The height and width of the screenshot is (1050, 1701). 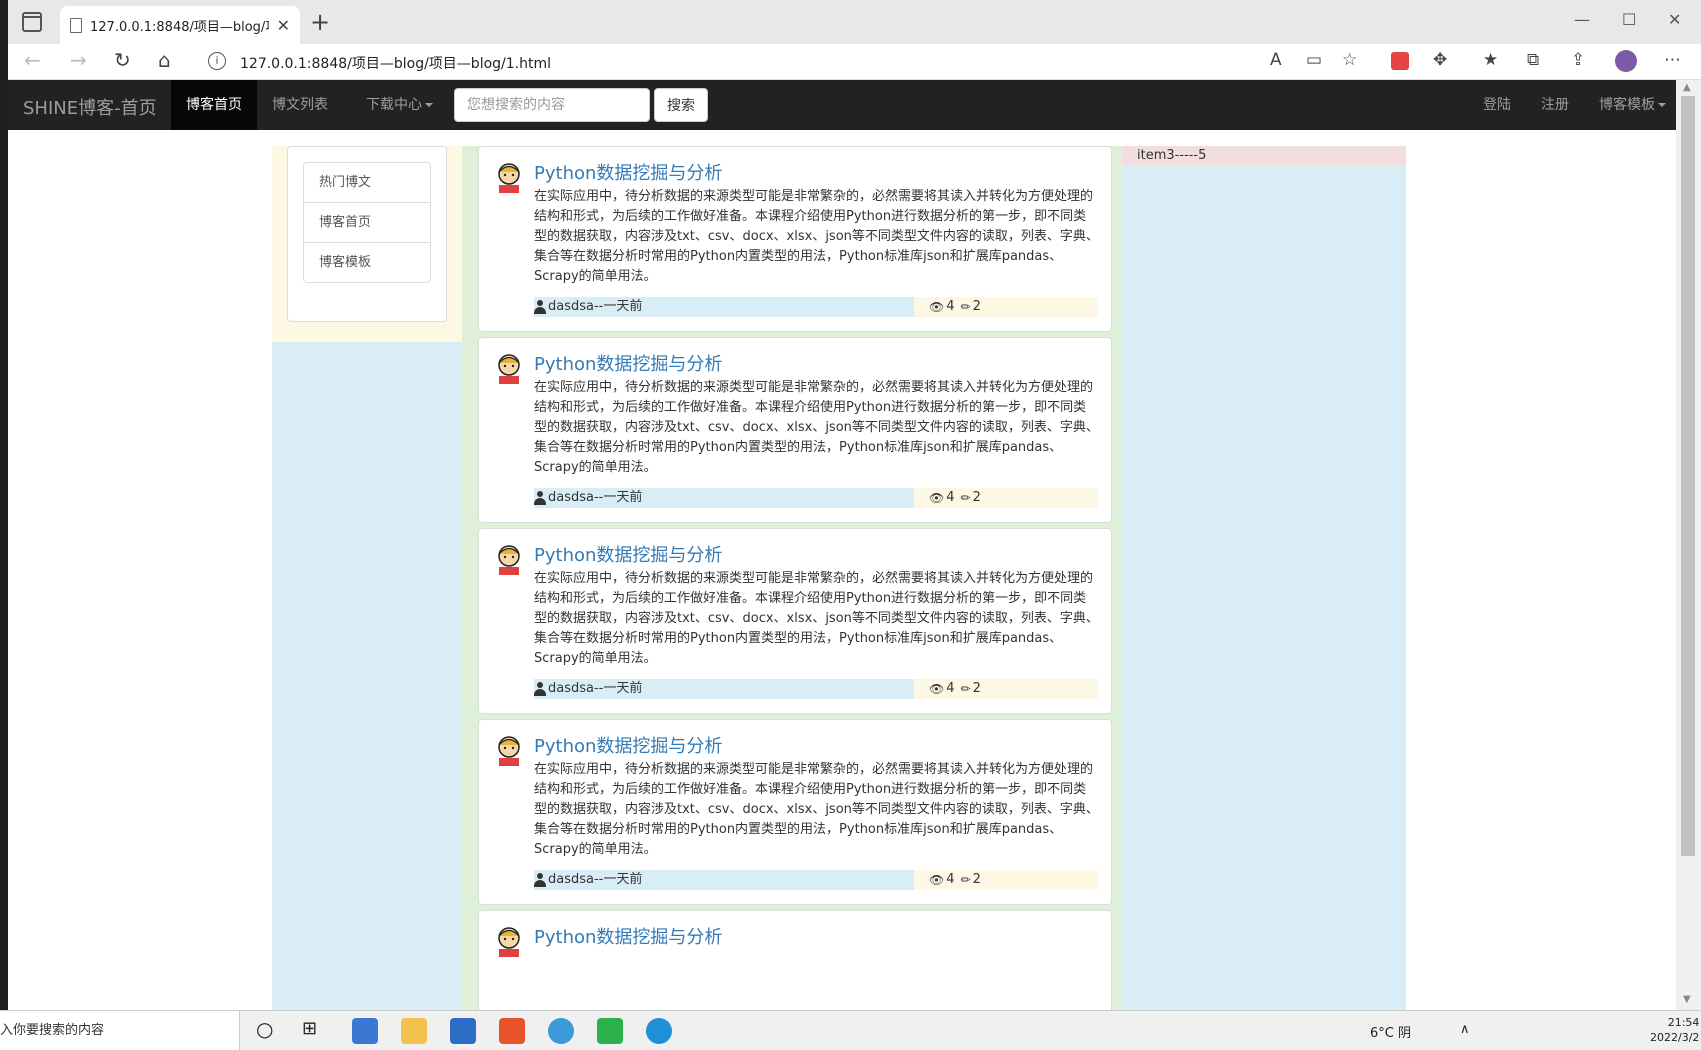 I want to click on nav-home: 博客首页, so click(x=214, y=105).